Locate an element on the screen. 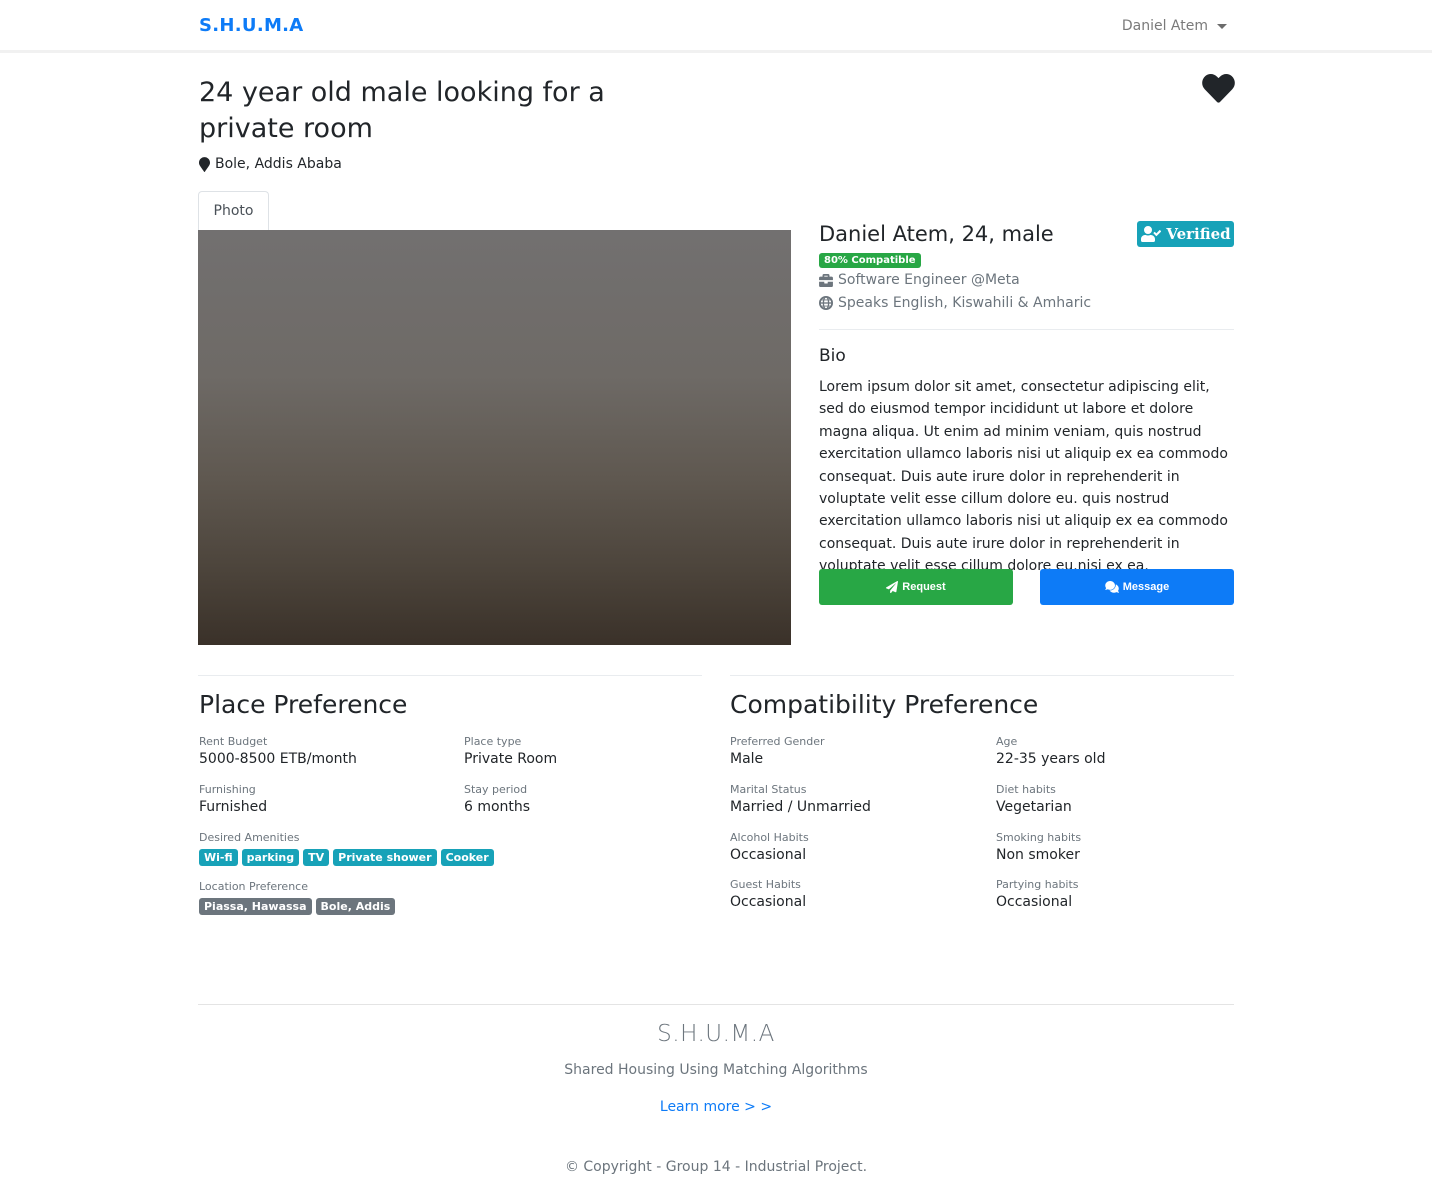  field-label: Alcohol Habits is located at coordinates (769, 837).